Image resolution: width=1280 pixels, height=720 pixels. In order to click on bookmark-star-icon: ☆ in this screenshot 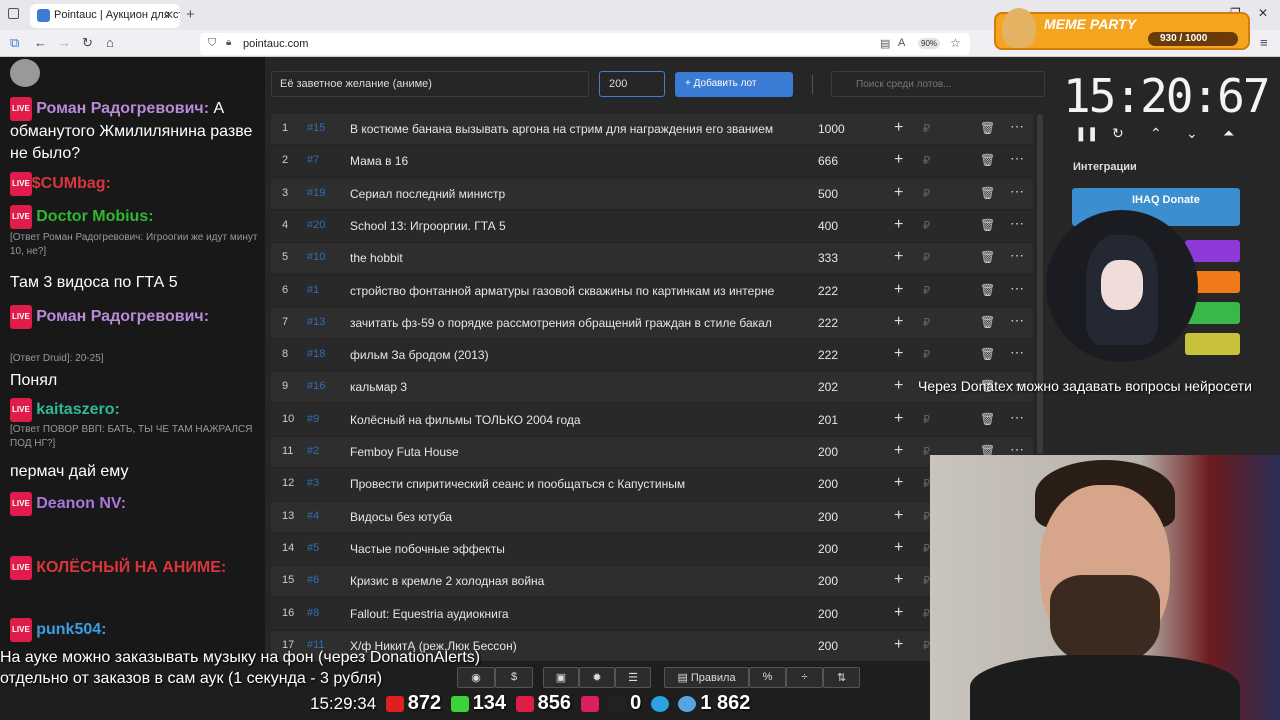, I will do `click(955, 43)`.